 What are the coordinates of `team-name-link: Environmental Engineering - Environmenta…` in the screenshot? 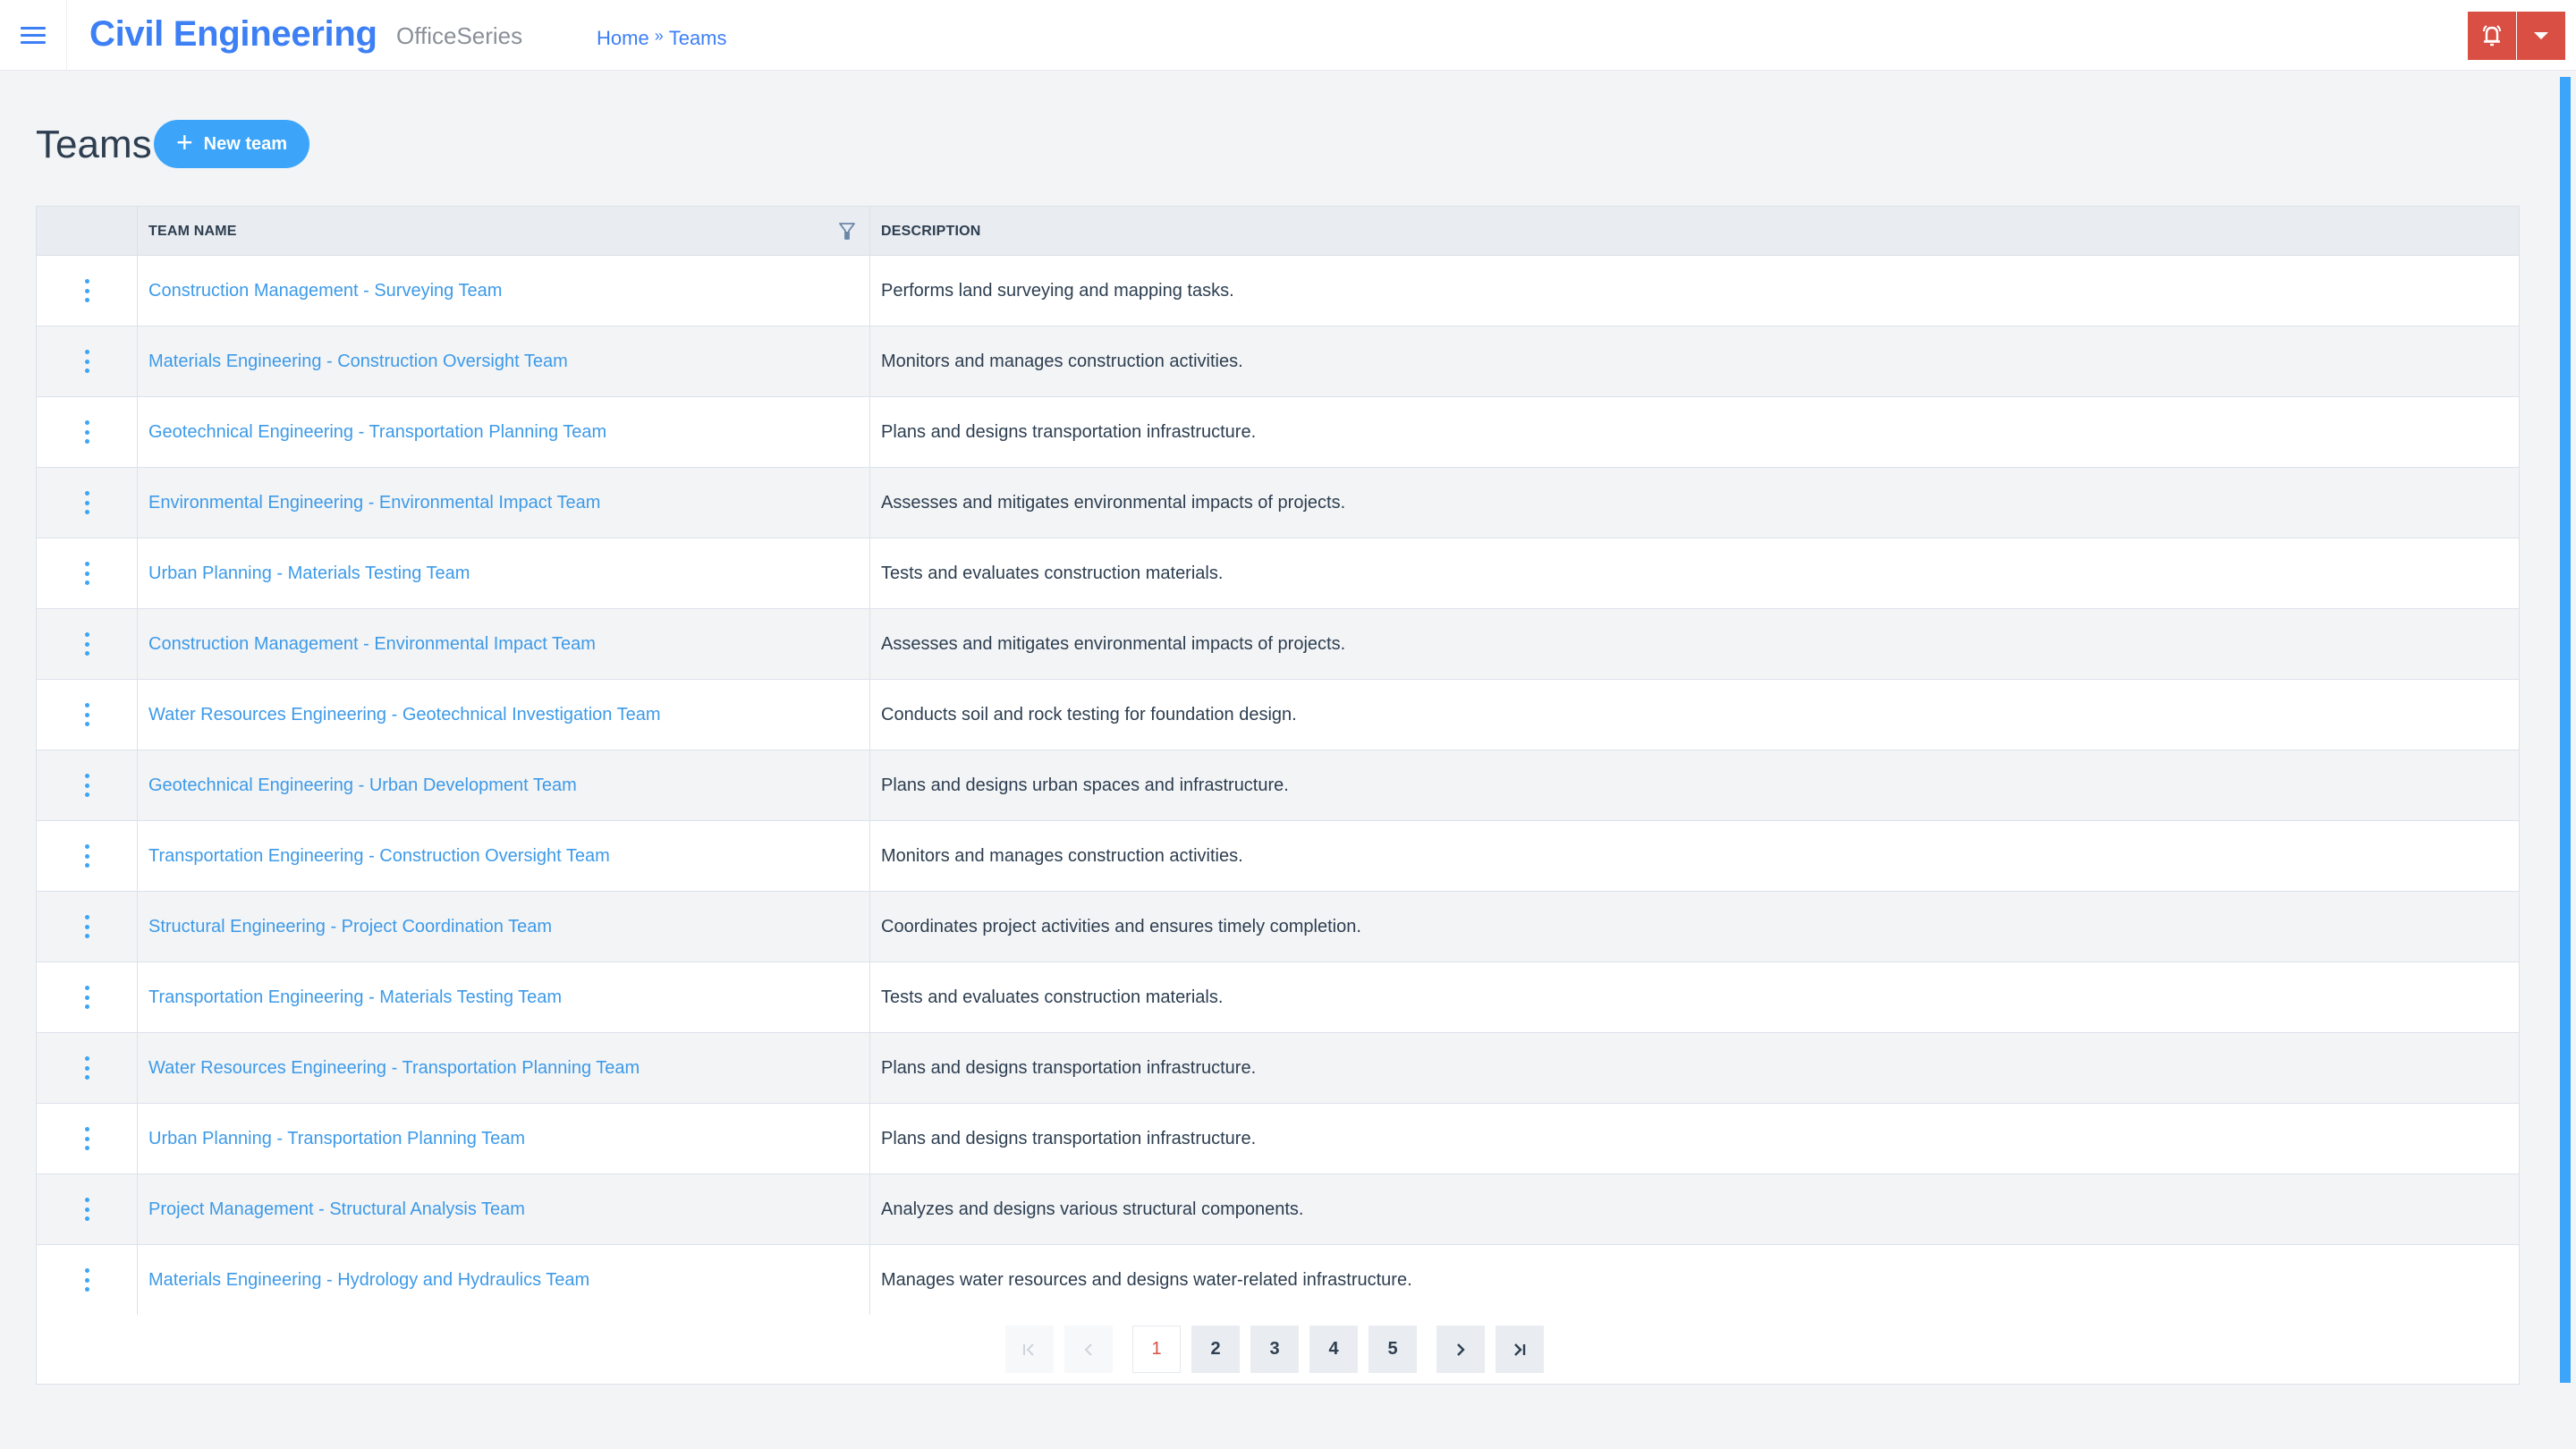 It's located at (374, 503).